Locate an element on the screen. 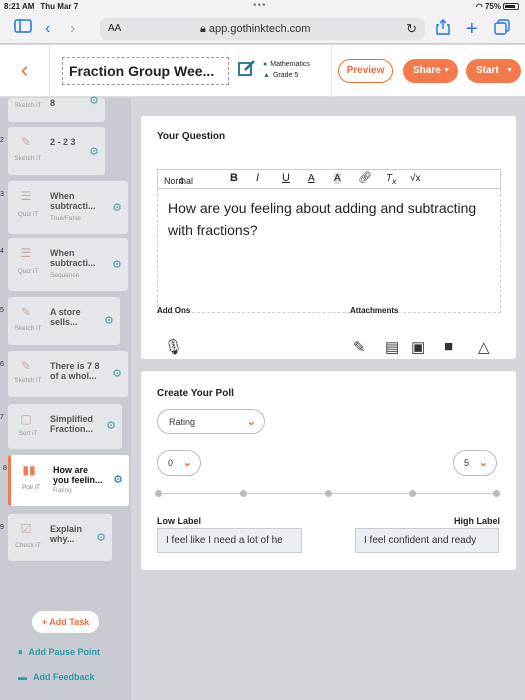 Image resolution: width=525 pixels, height=700 pixels. grade-label: Grade 5 is located at coordinates (285, 75).